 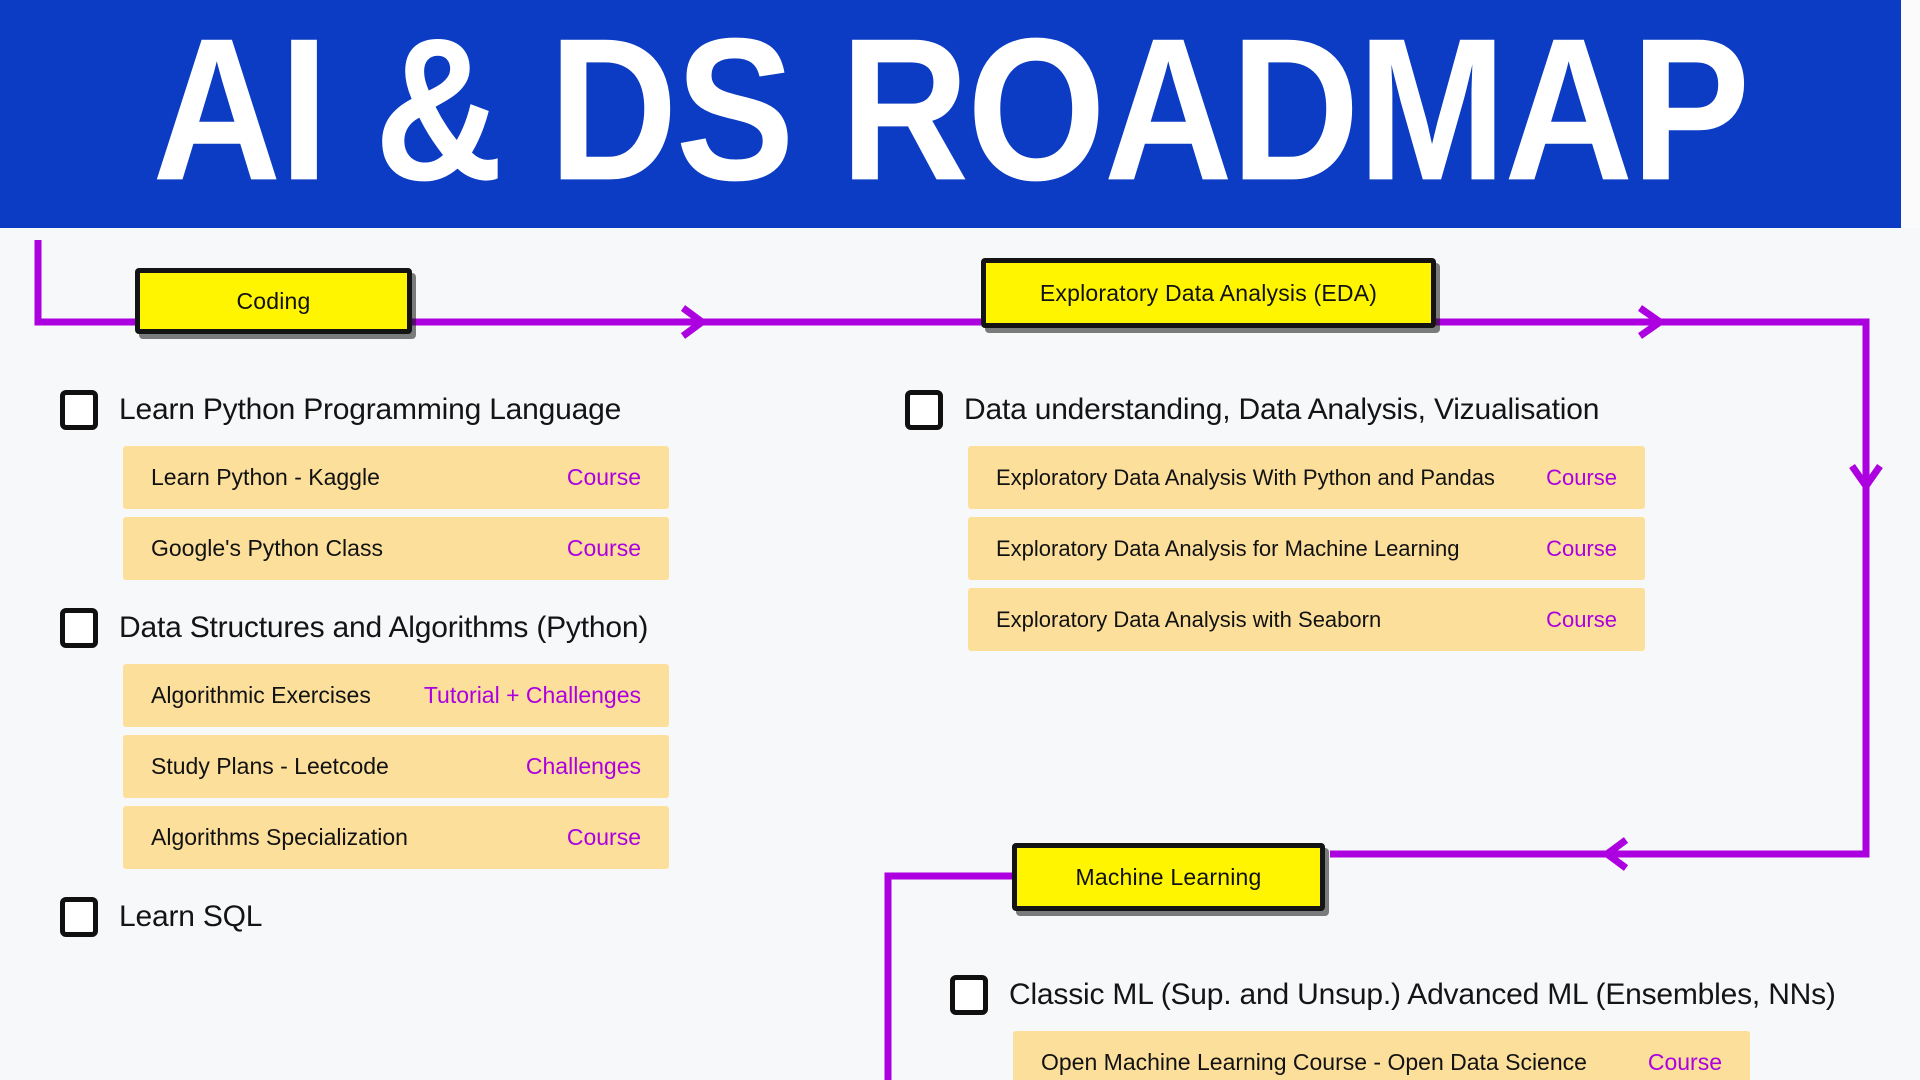 I want to click on resource-title: Exploratory Data Analysis with Seaborn, so click(x=1189, y=619).